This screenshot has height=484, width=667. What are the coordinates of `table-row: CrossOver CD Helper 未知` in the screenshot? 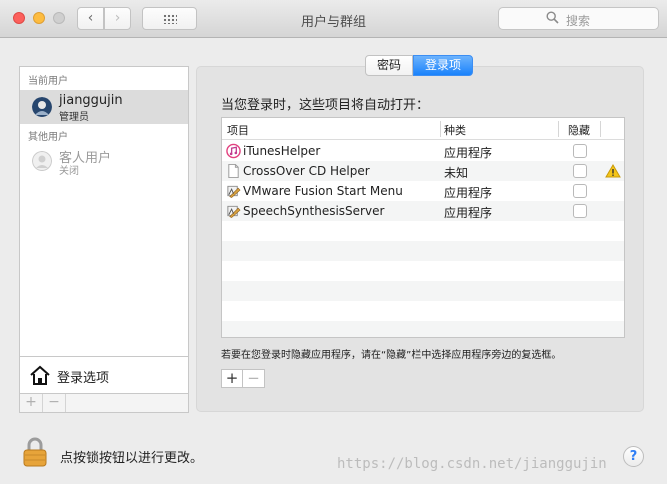 It's located at (423, 171).